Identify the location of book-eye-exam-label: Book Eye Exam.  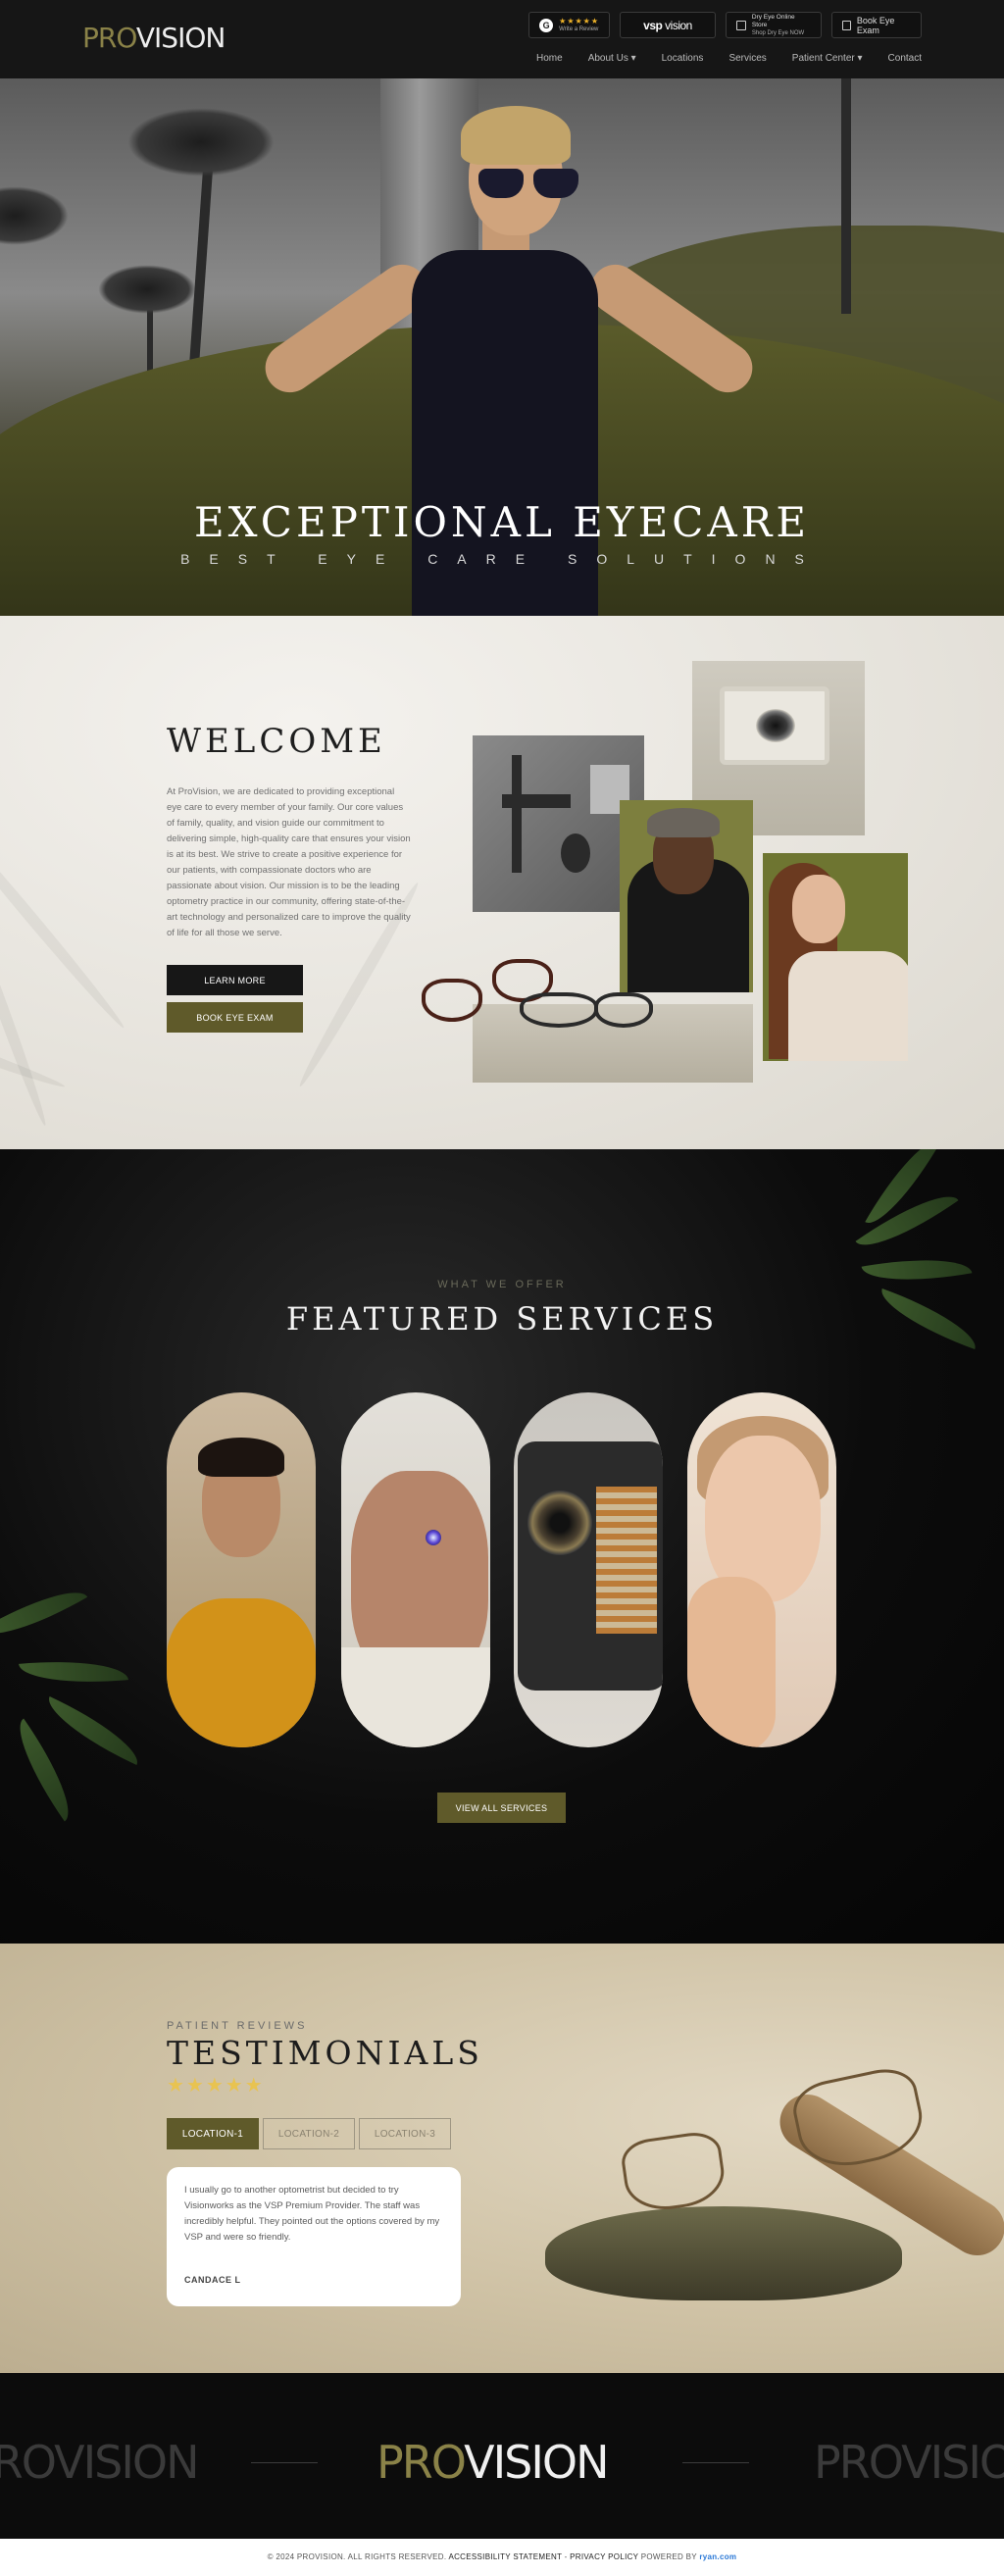
(875, 25).